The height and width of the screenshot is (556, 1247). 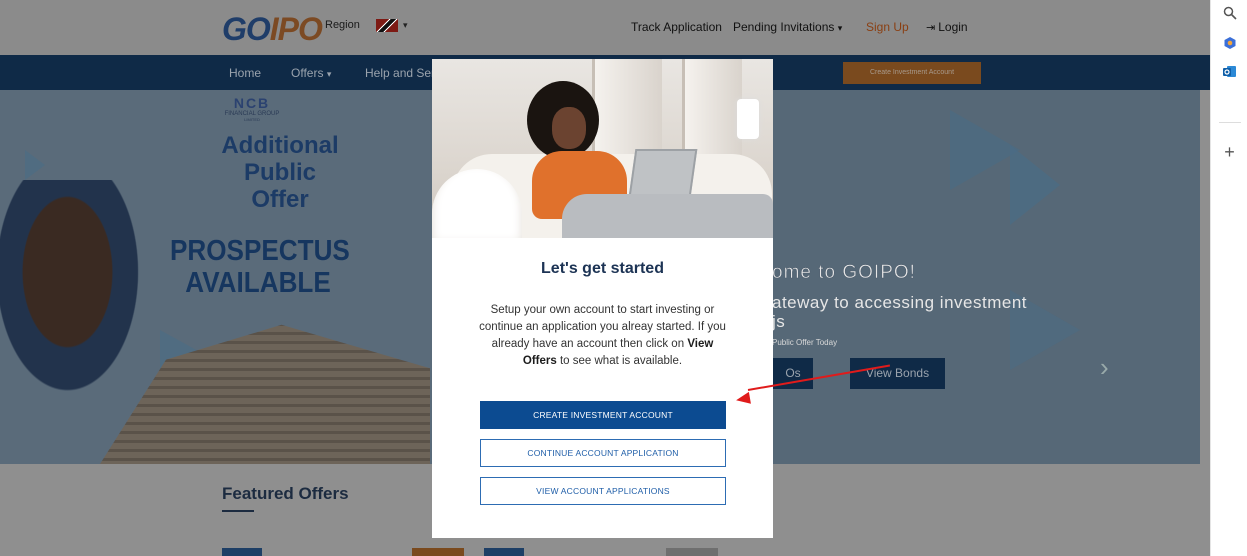 What do you see at coordinates (400, 73) in the screenshot?
I see `nav-help-and-services: Help and Ser` at bounding box center [400, 73].